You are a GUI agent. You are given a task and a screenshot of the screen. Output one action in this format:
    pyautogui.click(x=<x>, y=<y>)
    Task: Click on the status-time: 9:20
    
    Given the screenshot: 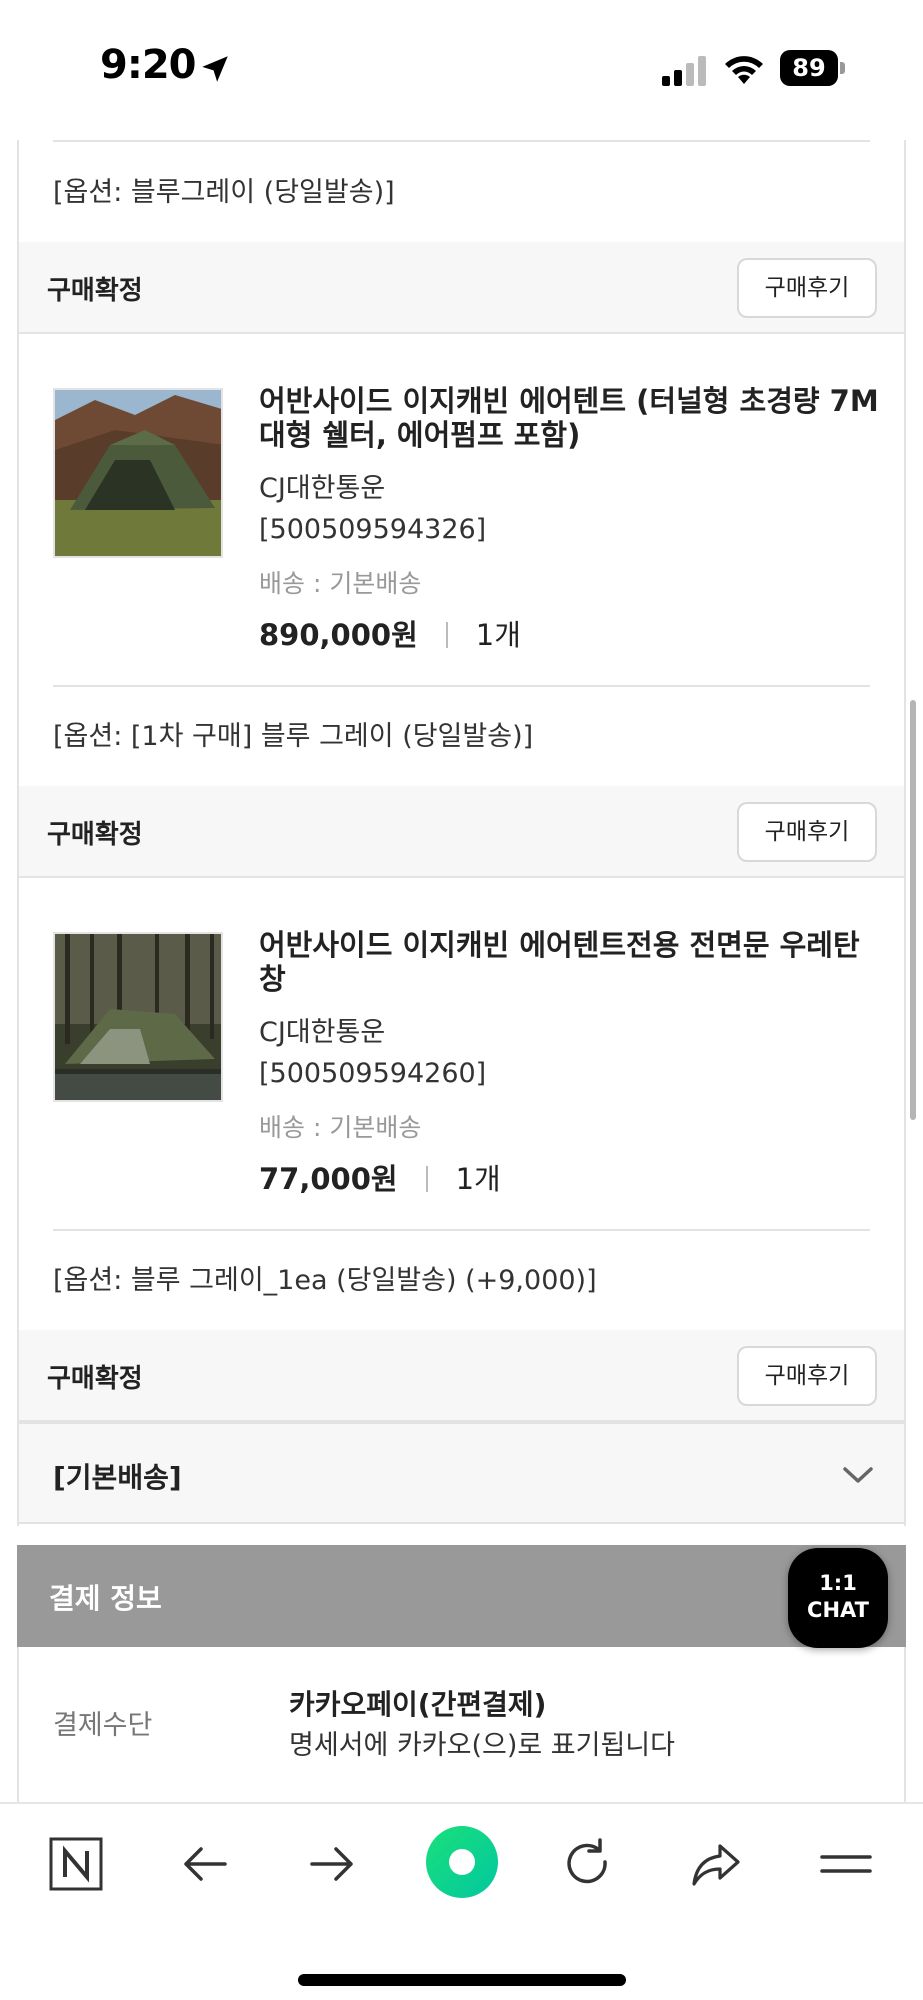 What is the action you would take?
    pyautogui.click(x=148, y=65)
    